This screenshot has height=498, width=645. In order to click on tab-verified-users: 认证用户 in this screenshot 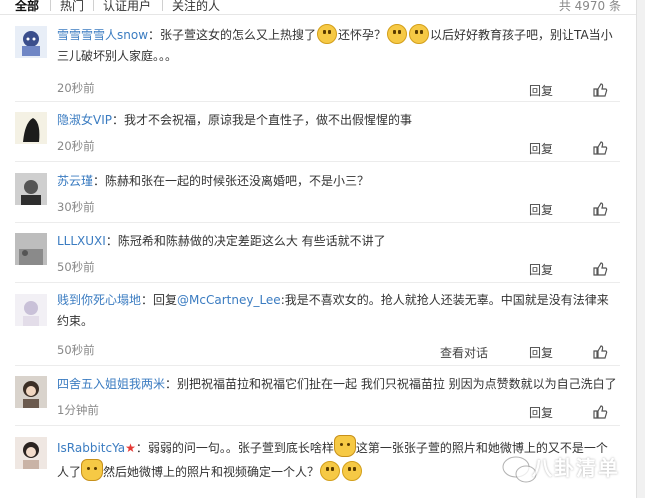, I will do `click(127, 7)`.